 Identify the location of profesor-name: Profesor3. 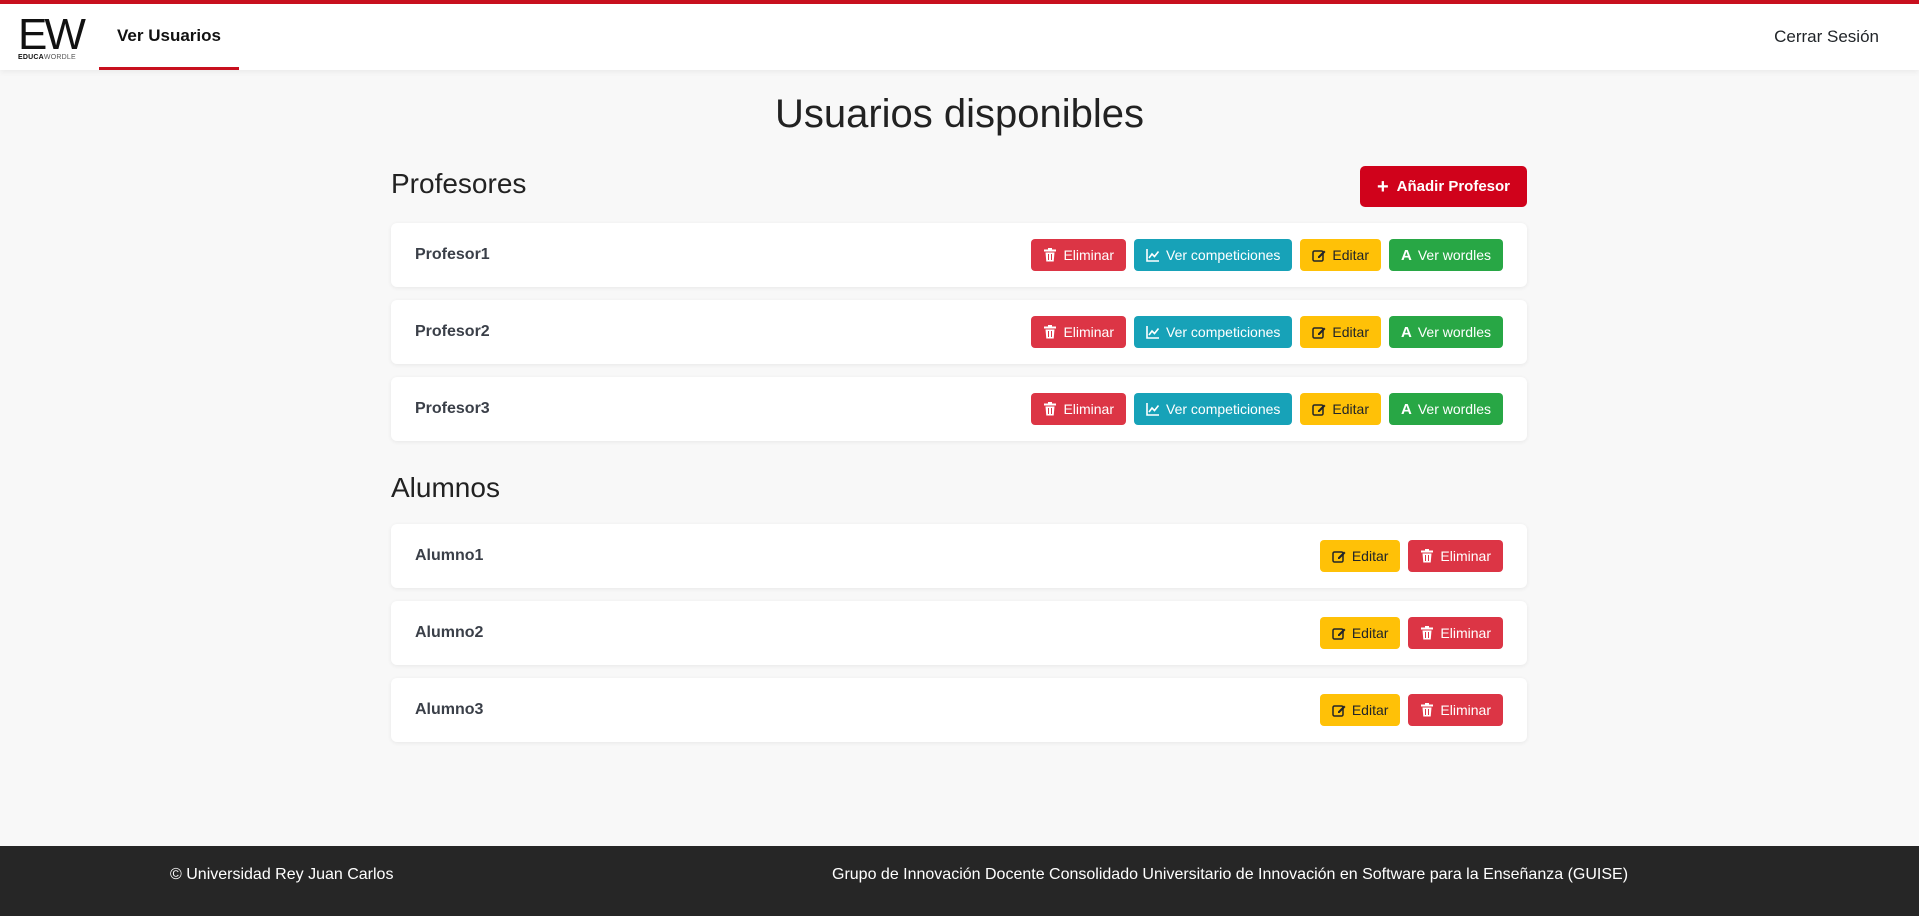
(452, 408).